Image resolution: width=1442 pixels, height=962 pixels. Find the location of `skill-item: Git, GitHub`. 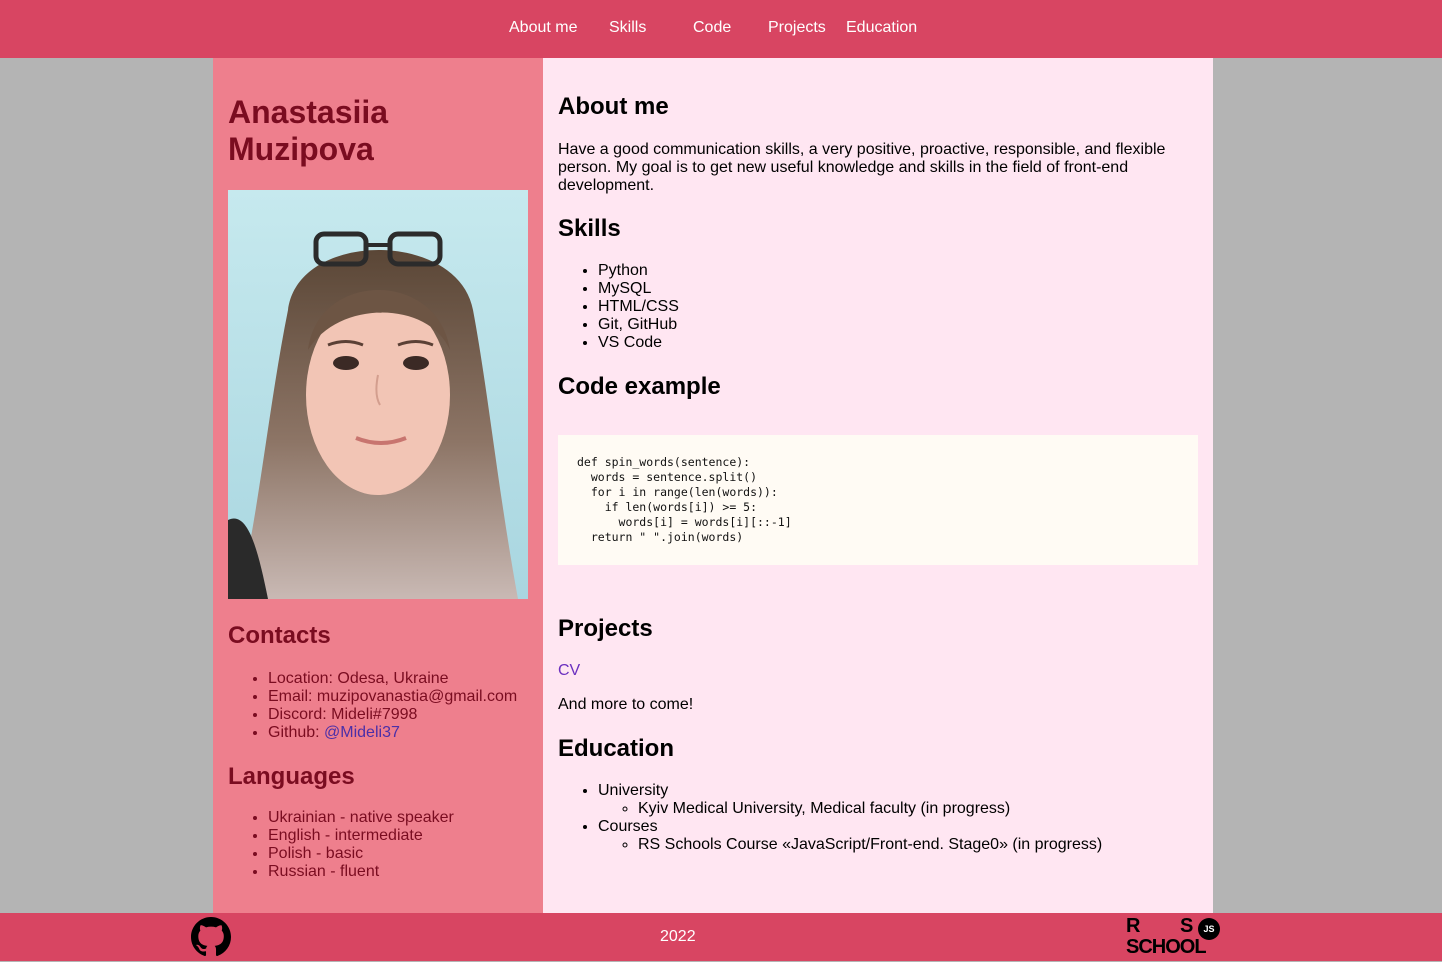

skill-item: Git, GitHub is located at coordinates (638, 325).